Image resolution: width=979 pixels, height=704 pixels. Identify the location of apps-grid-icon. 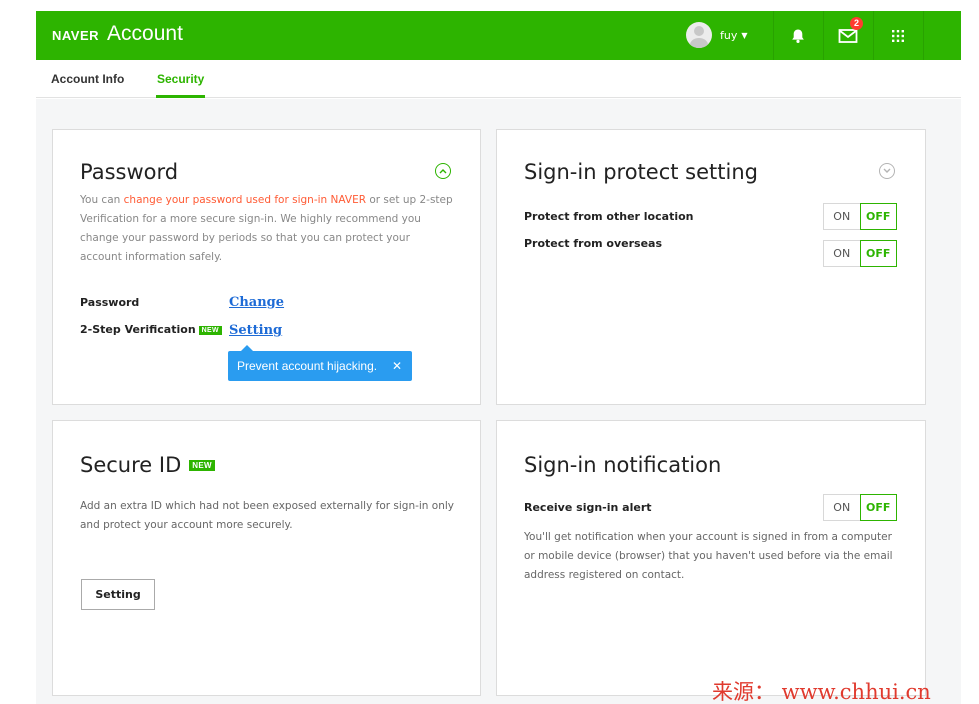
(898, 35).